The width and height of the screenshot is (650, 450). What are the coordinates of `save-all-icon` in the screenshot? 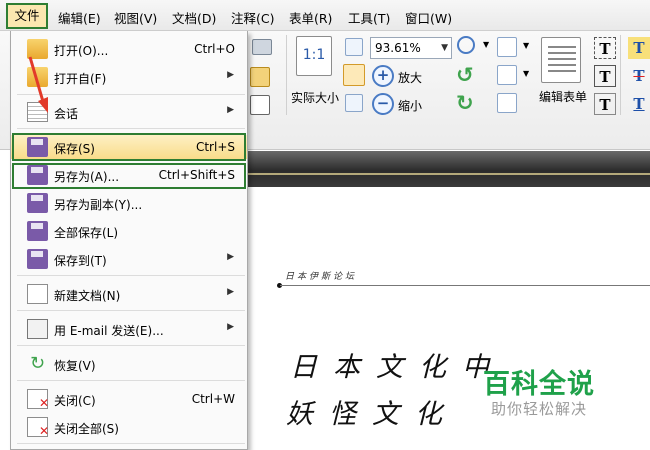 It's located at (37, 231).